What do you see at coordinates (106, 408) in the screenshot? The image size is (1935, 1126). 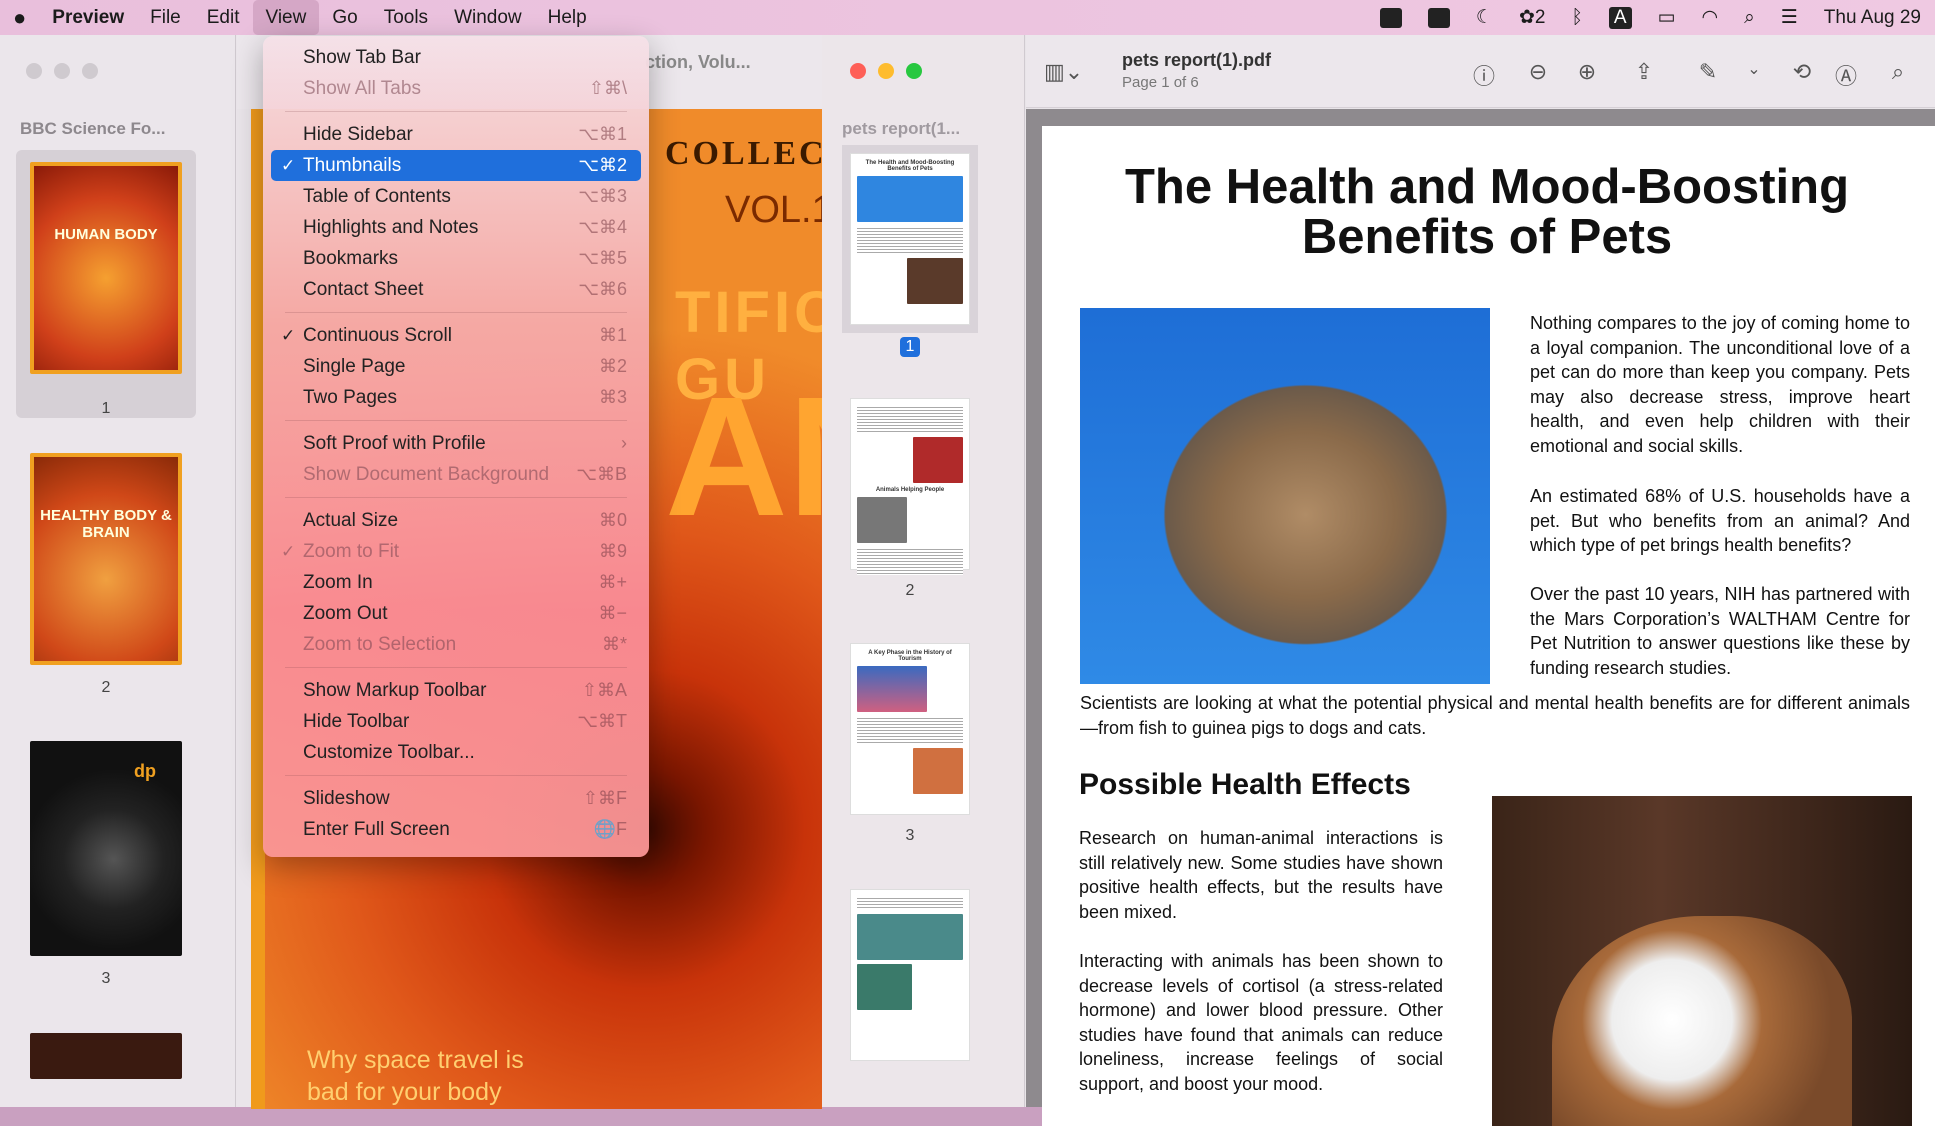 I see `page-number: 1` at bounding box center [106, 408].